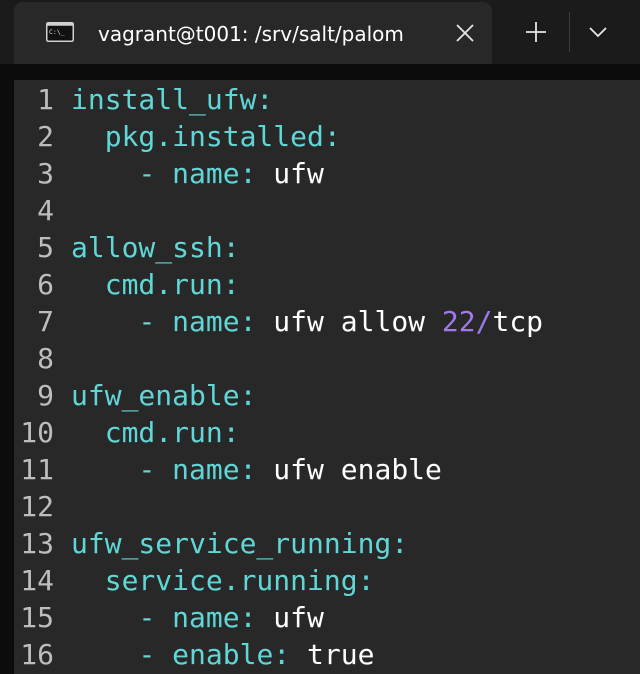 Image resolution: width=640 pixels, height=674 pixels. What do you see at coordinates (57, 32) in the screenshot?
I see `svg-text: C:\_` at bounding box center [57, 32].